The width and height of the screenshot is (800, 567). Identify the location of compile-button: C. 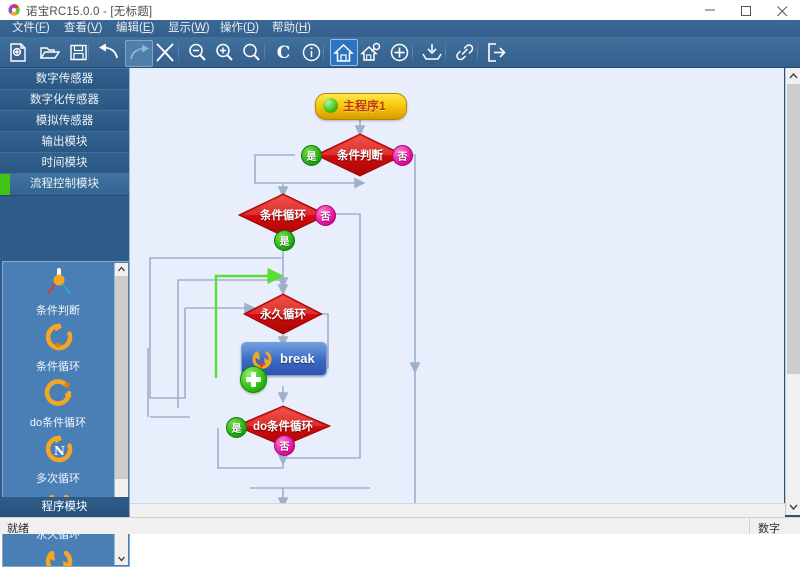
(284, 52).